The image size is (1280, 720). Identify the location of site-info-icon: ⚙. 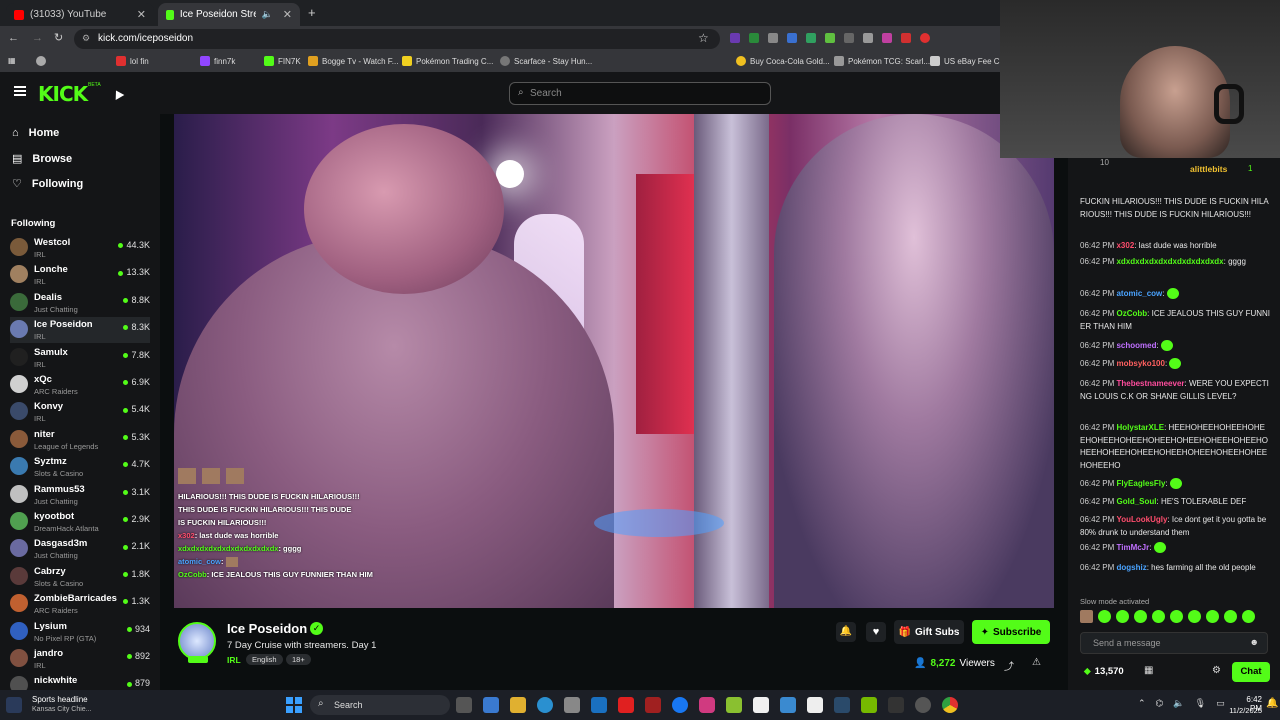
(86, 38).